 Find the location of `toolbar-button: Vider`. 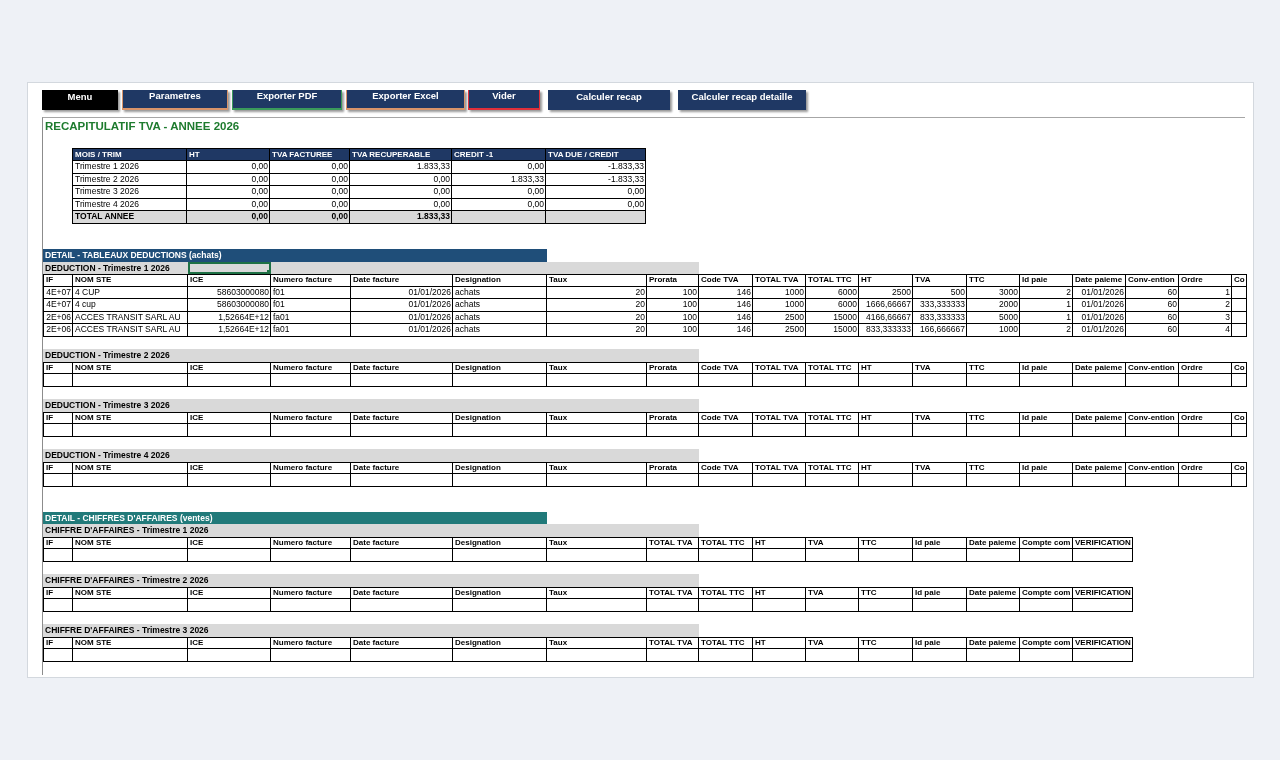

toolbar-button: Vider is located at coordinates (504, 100).